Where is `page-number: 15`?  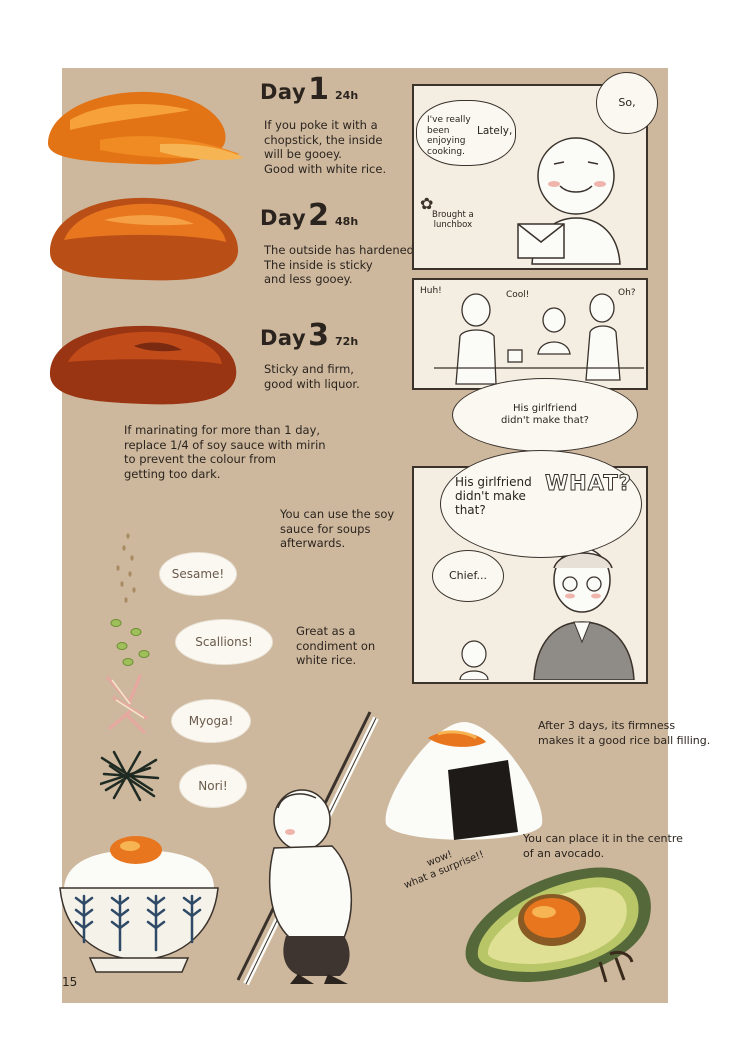 page-number: 15 is located at coordinates (70, 982).